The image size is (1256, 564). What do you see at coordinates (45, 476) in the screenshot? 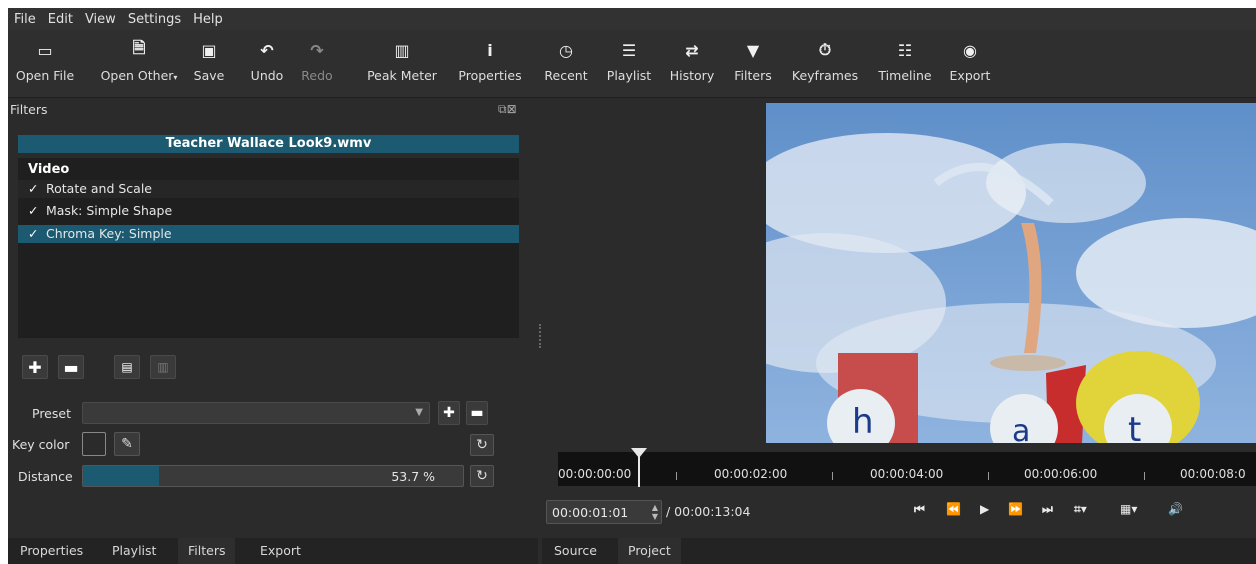
I see `distance-label: Distance` at bounding box center [45, 476].